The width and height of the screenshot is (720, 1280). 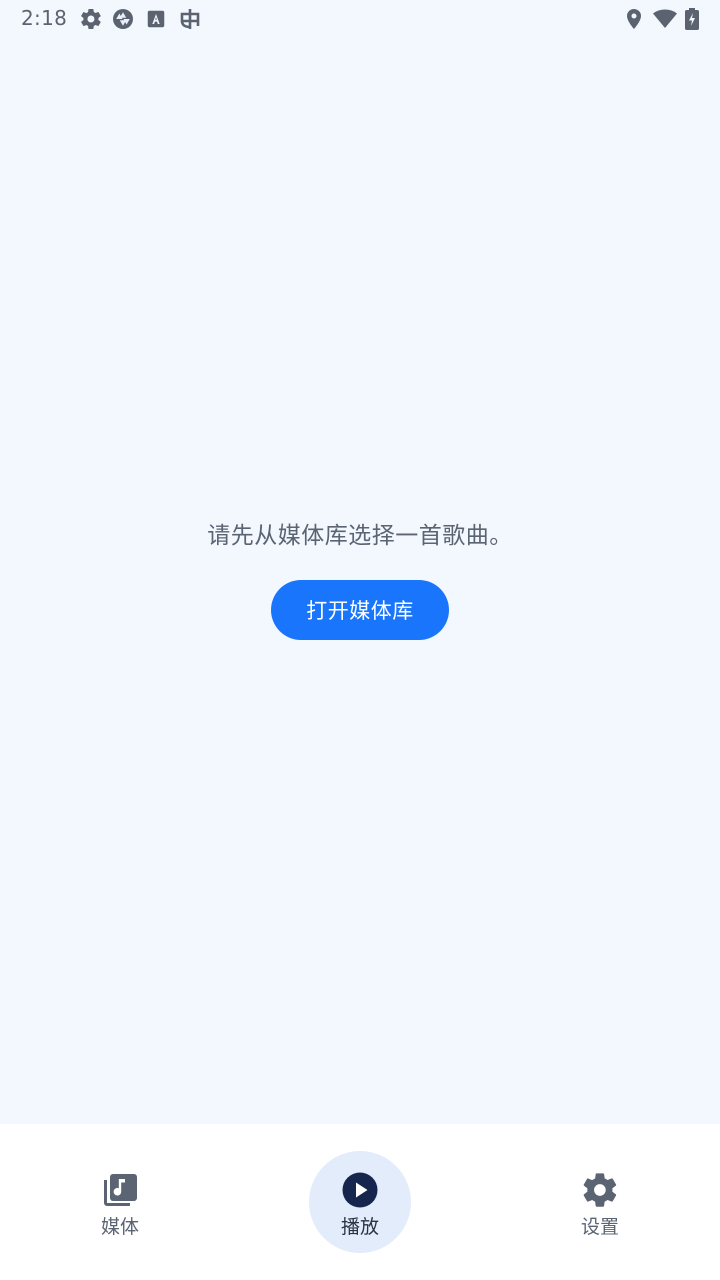 What do you see at coordinates (360, 610) in the screenshot?
I see `open-media-library-button: 打开媒体库` at bounding box center [360, 610].